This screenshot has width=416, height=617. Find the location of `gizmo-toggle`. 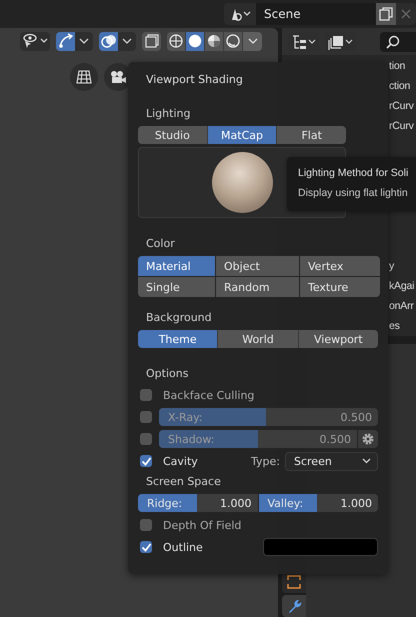

gizmo-toggle is located at coordinates (65, 41).